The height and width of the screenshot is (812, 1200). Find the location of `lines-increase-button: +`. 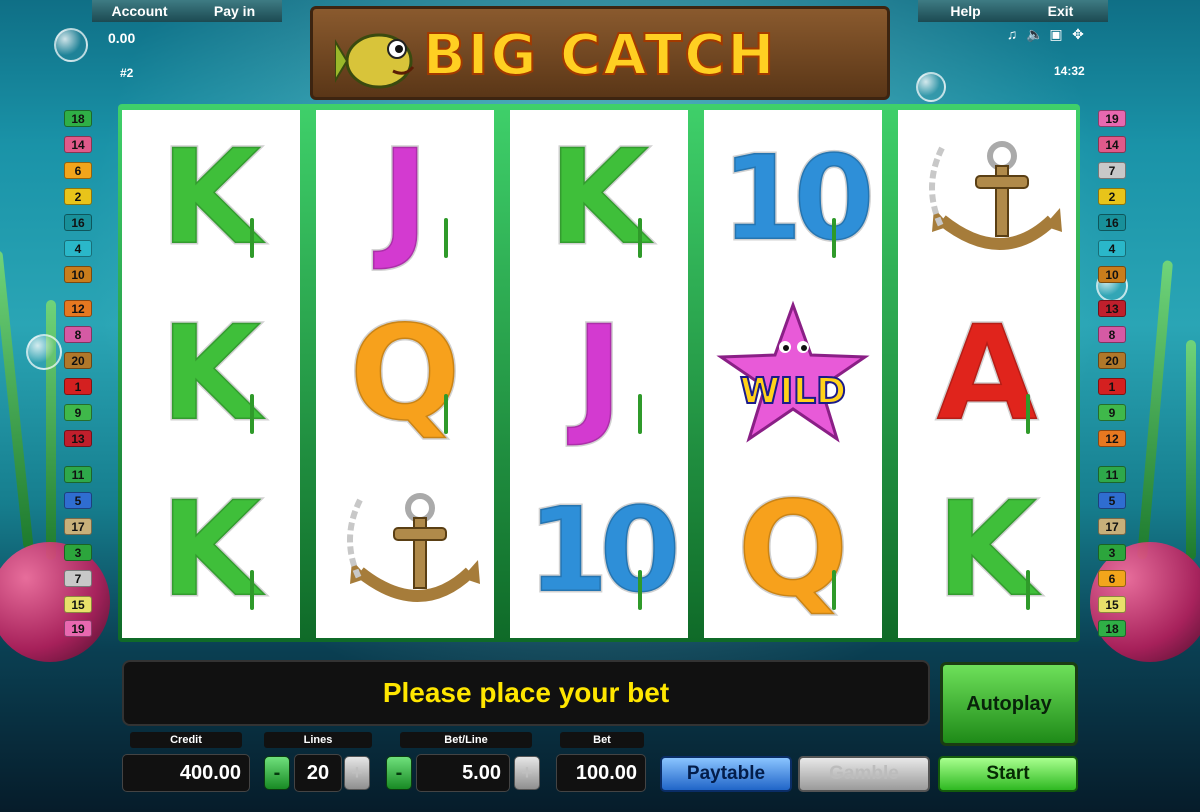

lines-increase-button: + is located at coordinates (357, 773).